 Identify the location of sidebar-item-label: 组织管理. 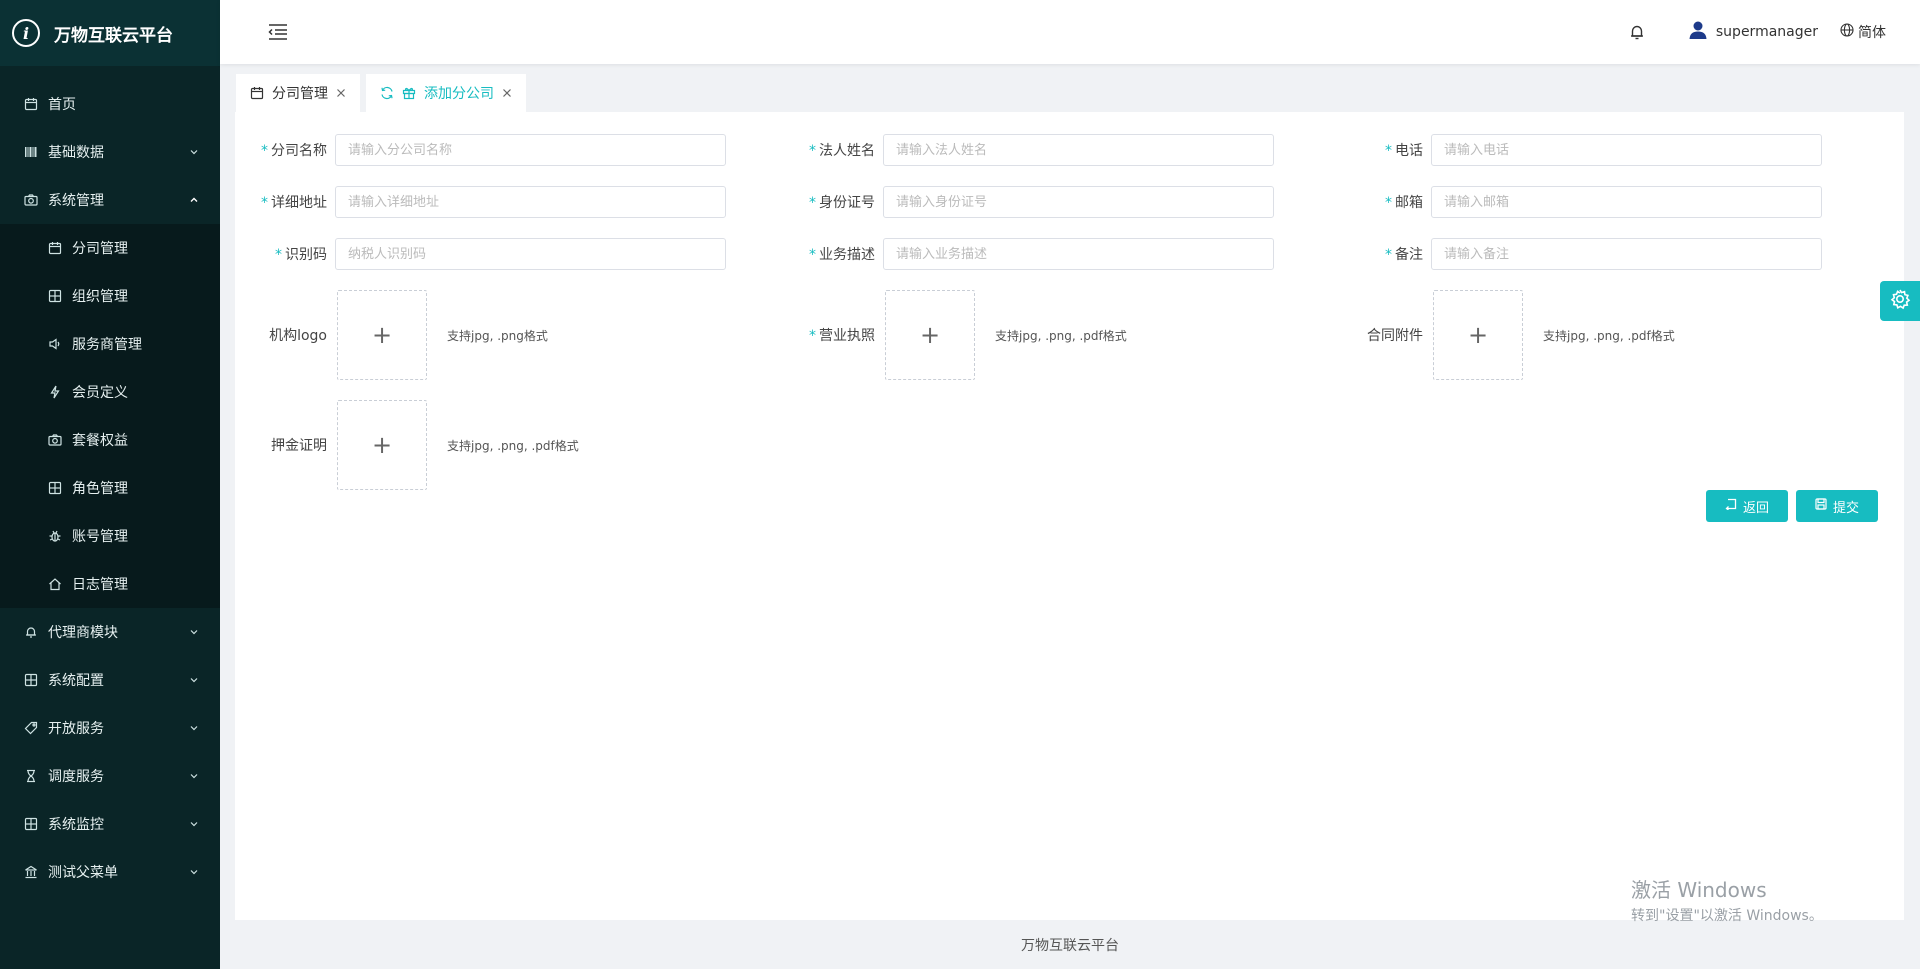
(100, 297).